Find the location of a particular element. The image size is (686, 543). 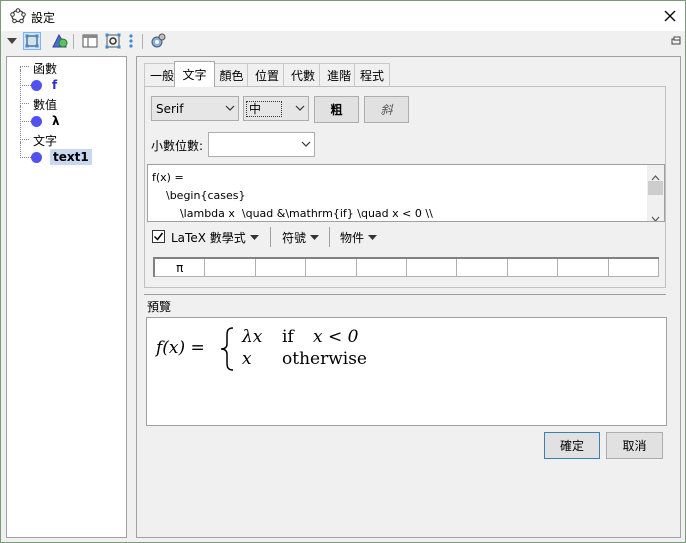

graphics-view-icon is located at coordinates (32, 41).